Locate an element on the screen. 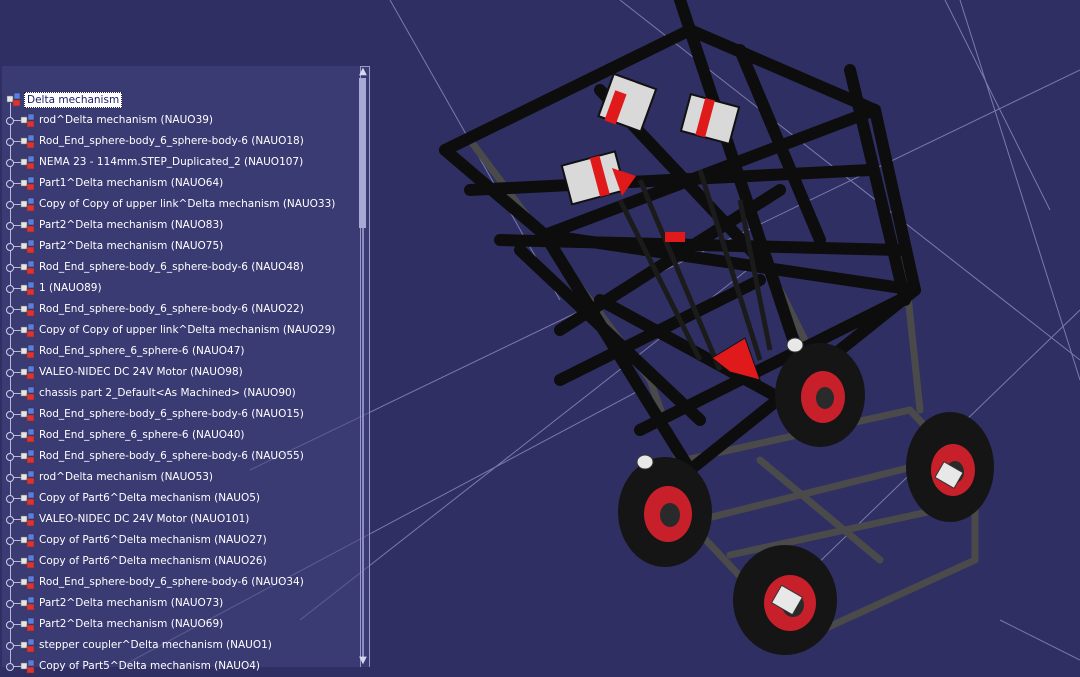 The width and height of the screenshot is (1080, 677). tree-node: Rod_End_sphere_6_sphere-6 (NAUO40) is located at coordinates (181, 435).